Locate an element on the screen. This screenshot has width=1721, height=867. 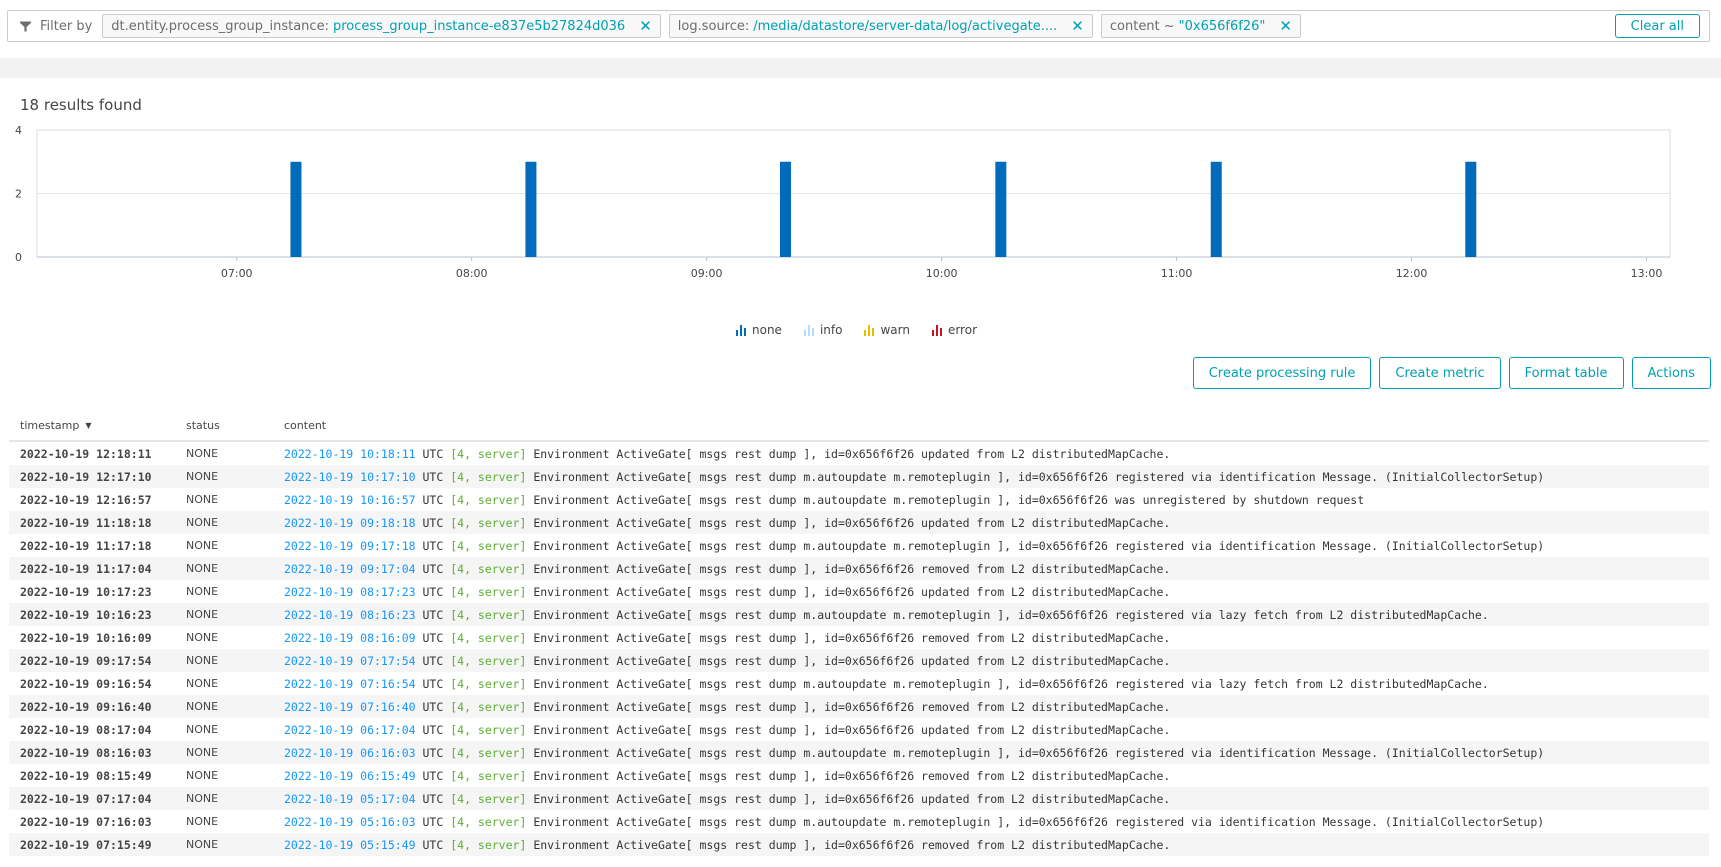
column-header-content: content is located at coordinates (299, 425).